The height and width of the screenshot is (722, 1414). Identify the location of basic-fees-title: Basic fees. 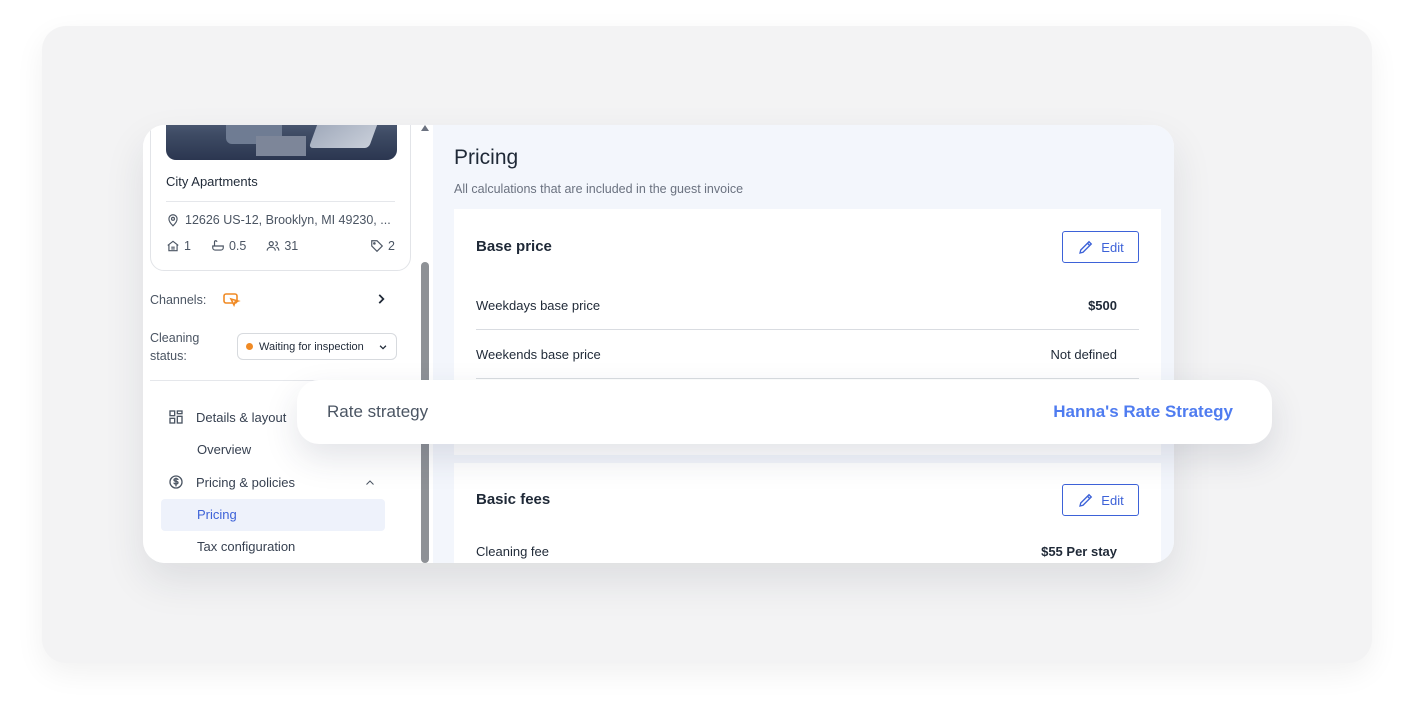
(513, 499).